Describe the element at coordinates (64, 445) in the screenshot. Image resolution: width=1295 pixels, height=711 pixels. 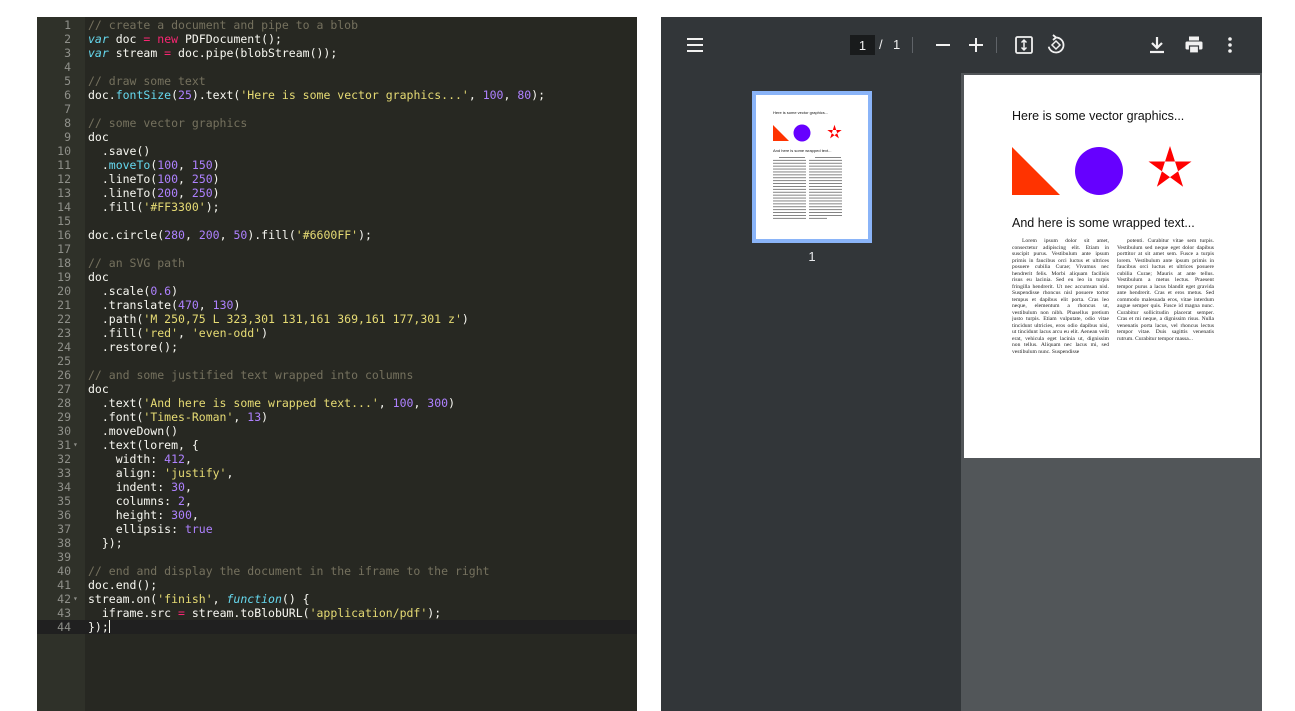
I see `line-number: 31` at that location.